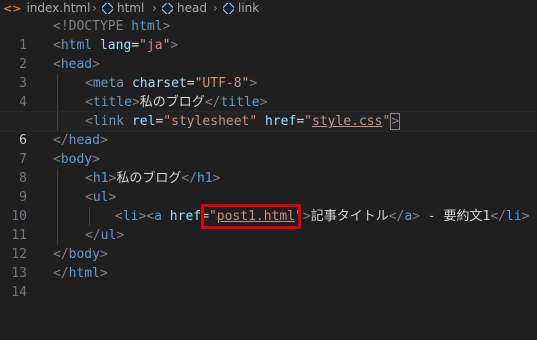 This screenshot has width=537, height=340. I want to click on code-line: 5 <title>私のブログ</title>, so click(268, 111).